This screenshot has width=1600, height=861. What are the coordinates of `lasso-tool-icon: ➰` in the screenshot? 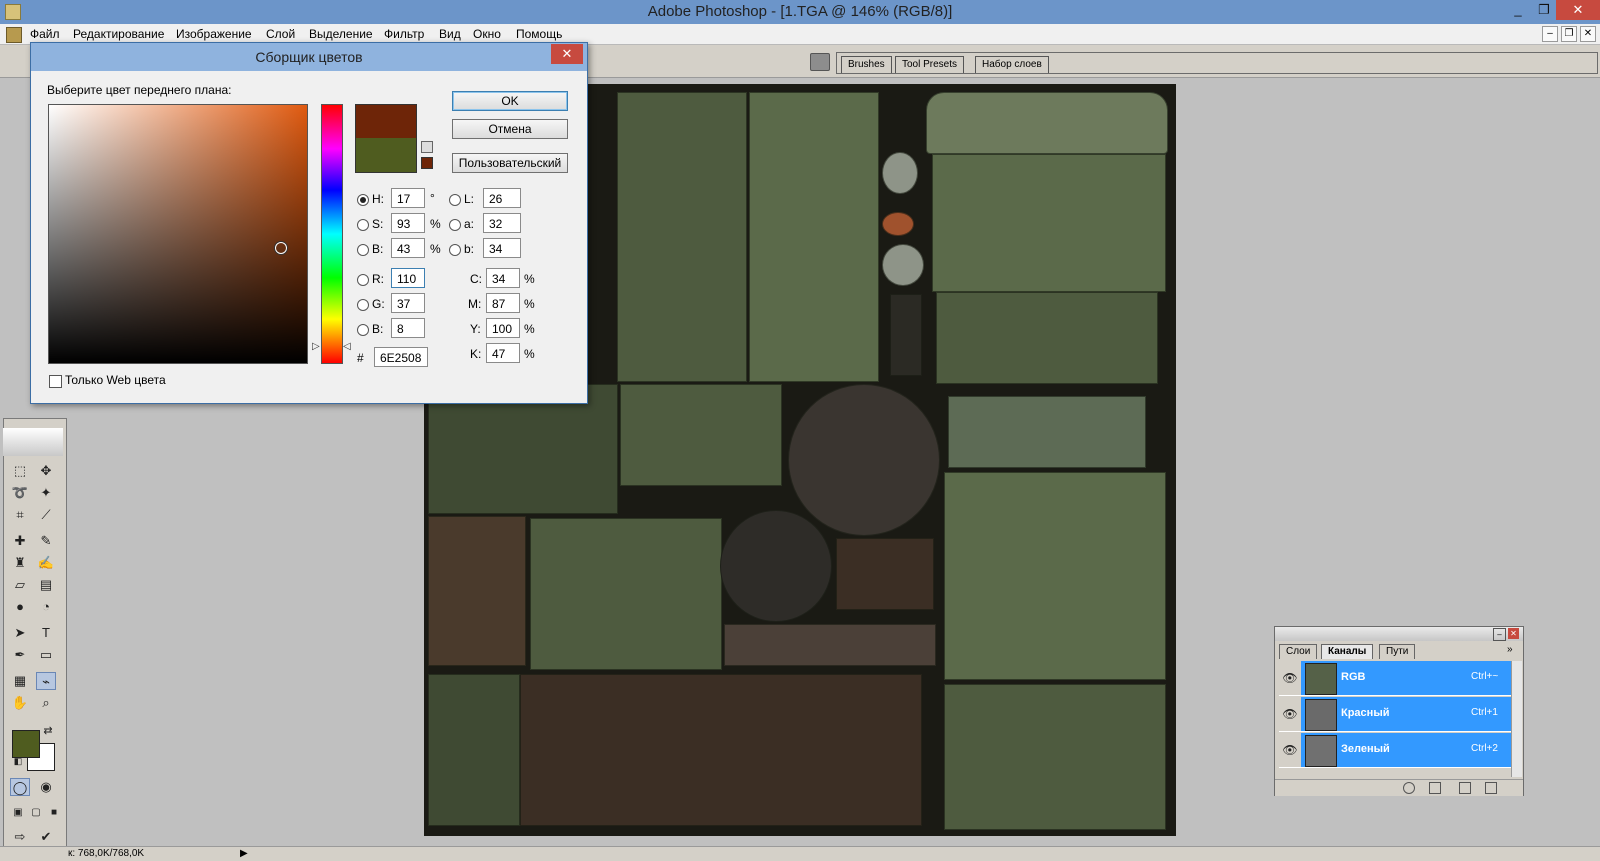 It's located at (20, 493).